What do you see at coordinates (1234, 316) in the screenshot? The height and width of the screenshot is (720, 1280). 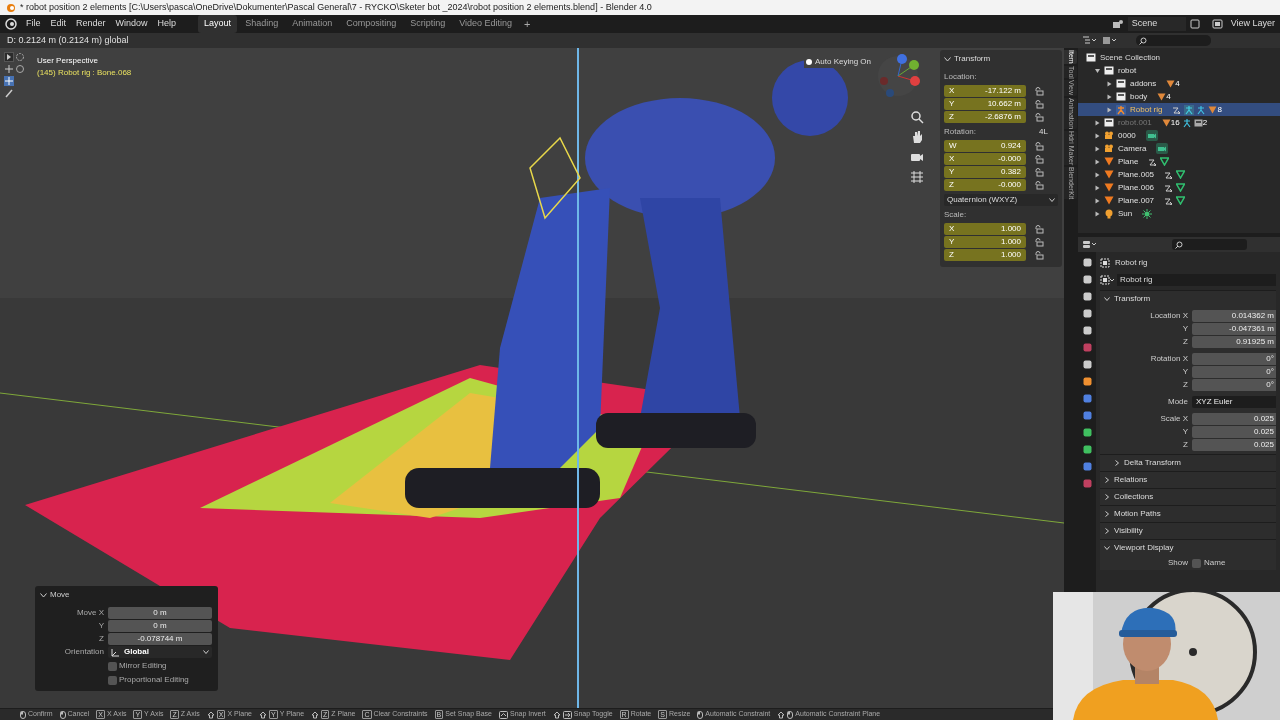 I see `number-field: 0.014362 m` at bounding box center [1234, 316].